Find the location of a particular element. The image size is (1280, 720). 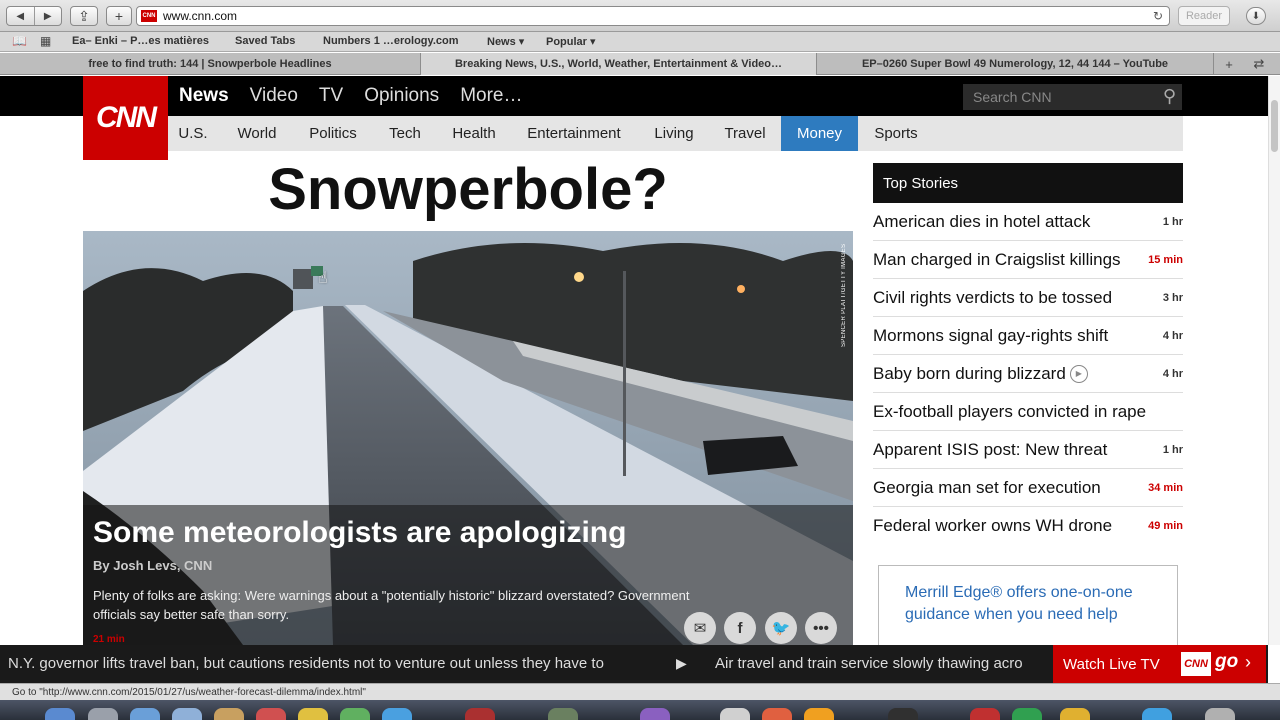

section-entertainment: Entertainment is located at coordinates (574, 133).